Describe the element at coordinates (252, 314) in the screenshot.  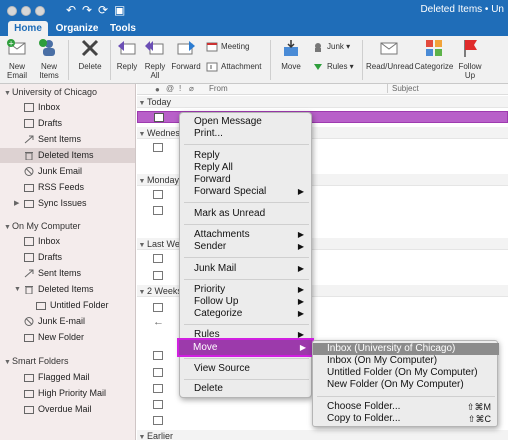
I see `menu-categorize: Categorize ▶` at that location.